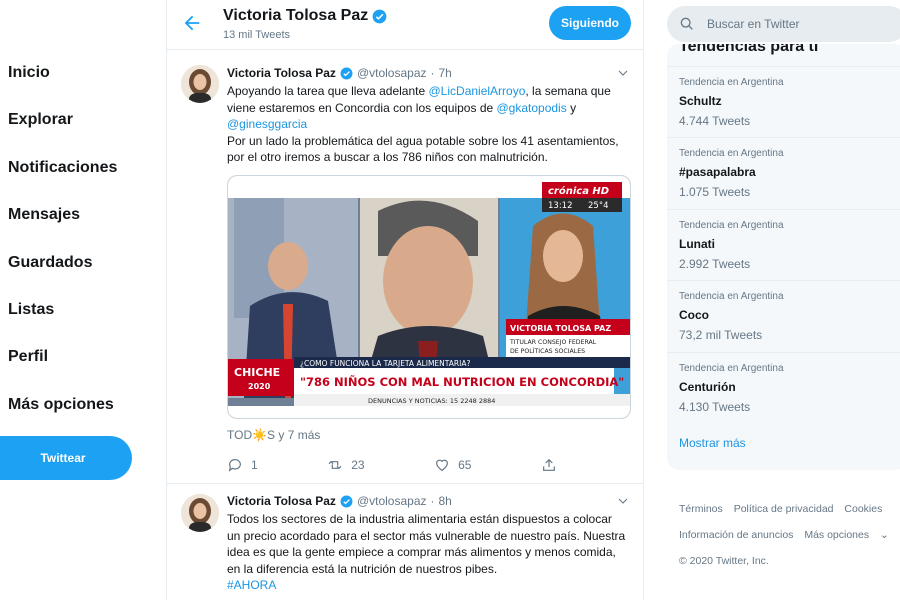  I want to click on like-button: 65, so click(452, 465).